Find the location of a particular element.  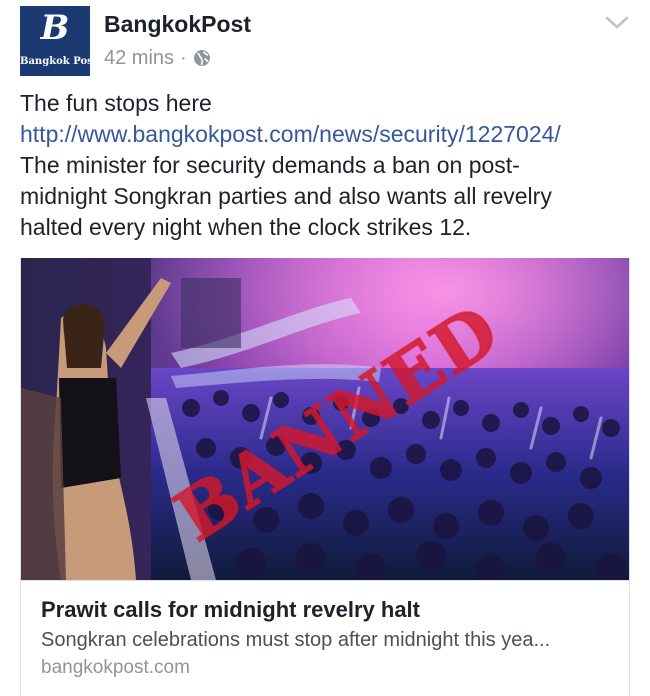

avatar-logo-letter: B is located at coordinates (55, 28).